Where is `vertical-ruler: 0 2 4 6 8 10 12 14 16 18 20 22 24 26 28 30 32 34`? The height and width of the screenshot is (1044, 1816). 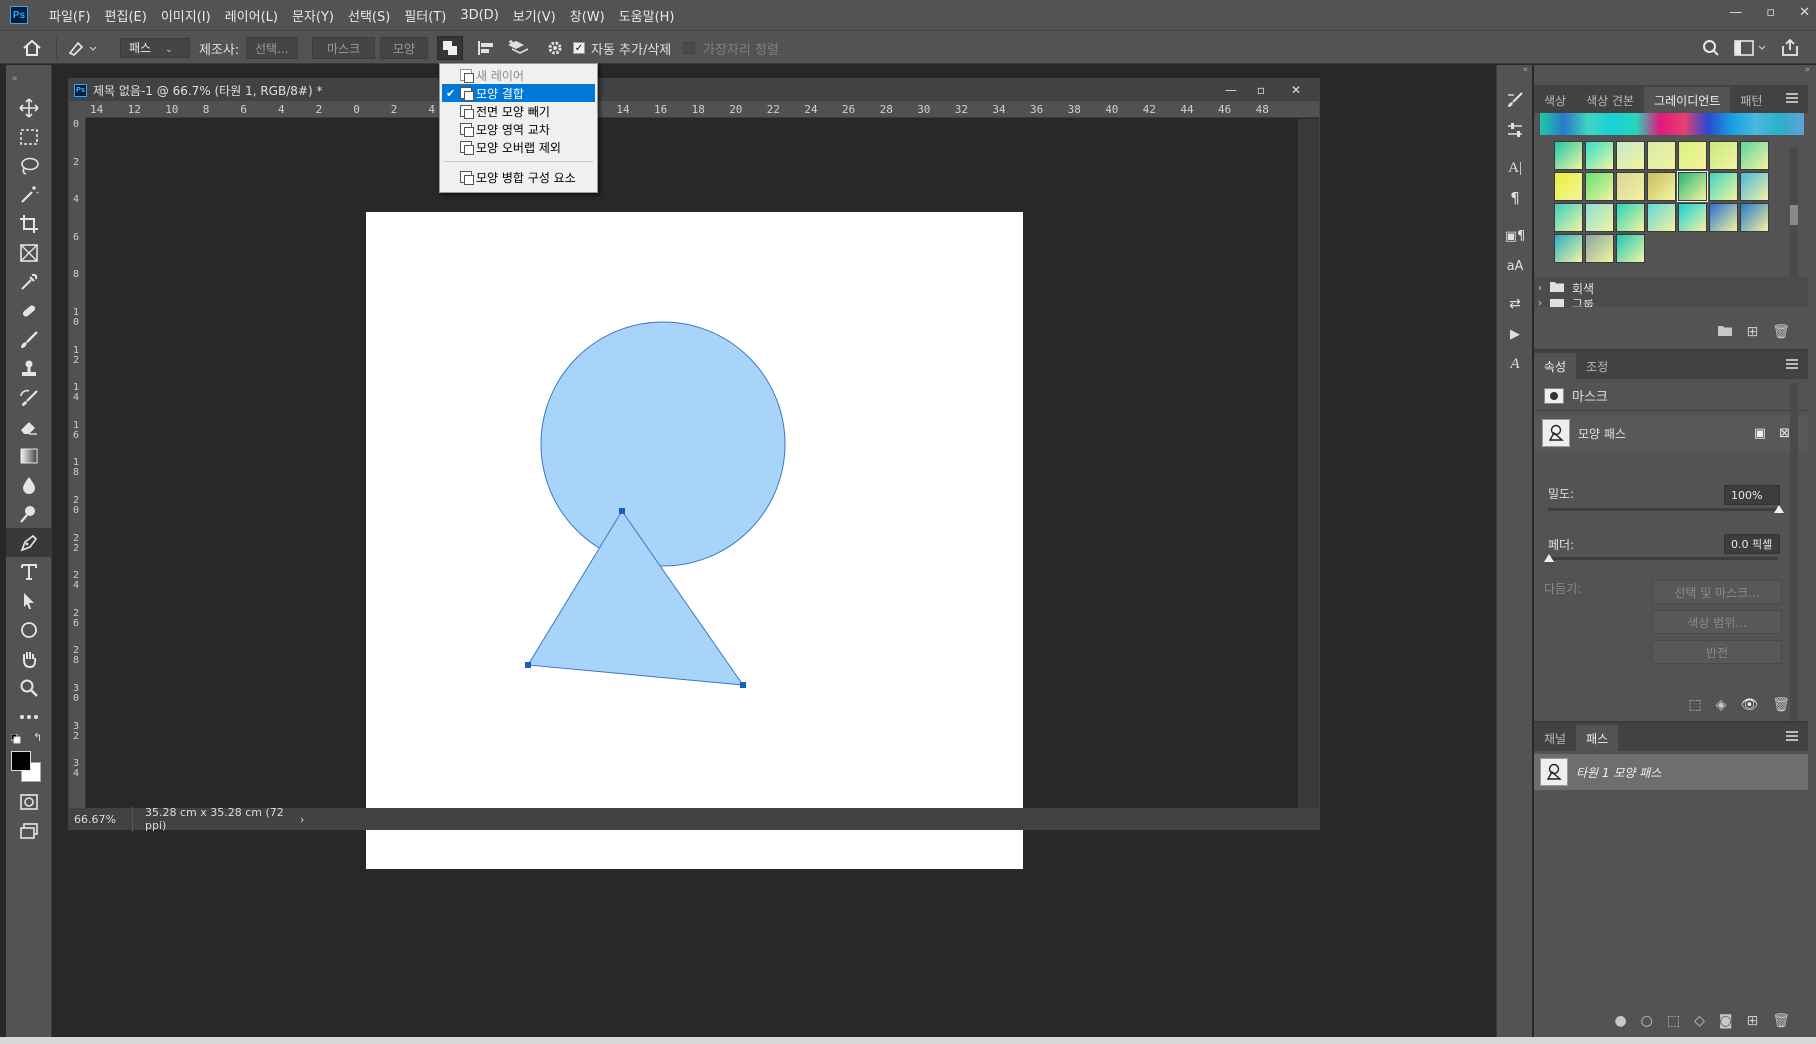 vertical-ruler: 0 2 4 6 8 10 12 14 16 18 20 22 24 26 28 30 32 34 is located at coordinates (77, 463).